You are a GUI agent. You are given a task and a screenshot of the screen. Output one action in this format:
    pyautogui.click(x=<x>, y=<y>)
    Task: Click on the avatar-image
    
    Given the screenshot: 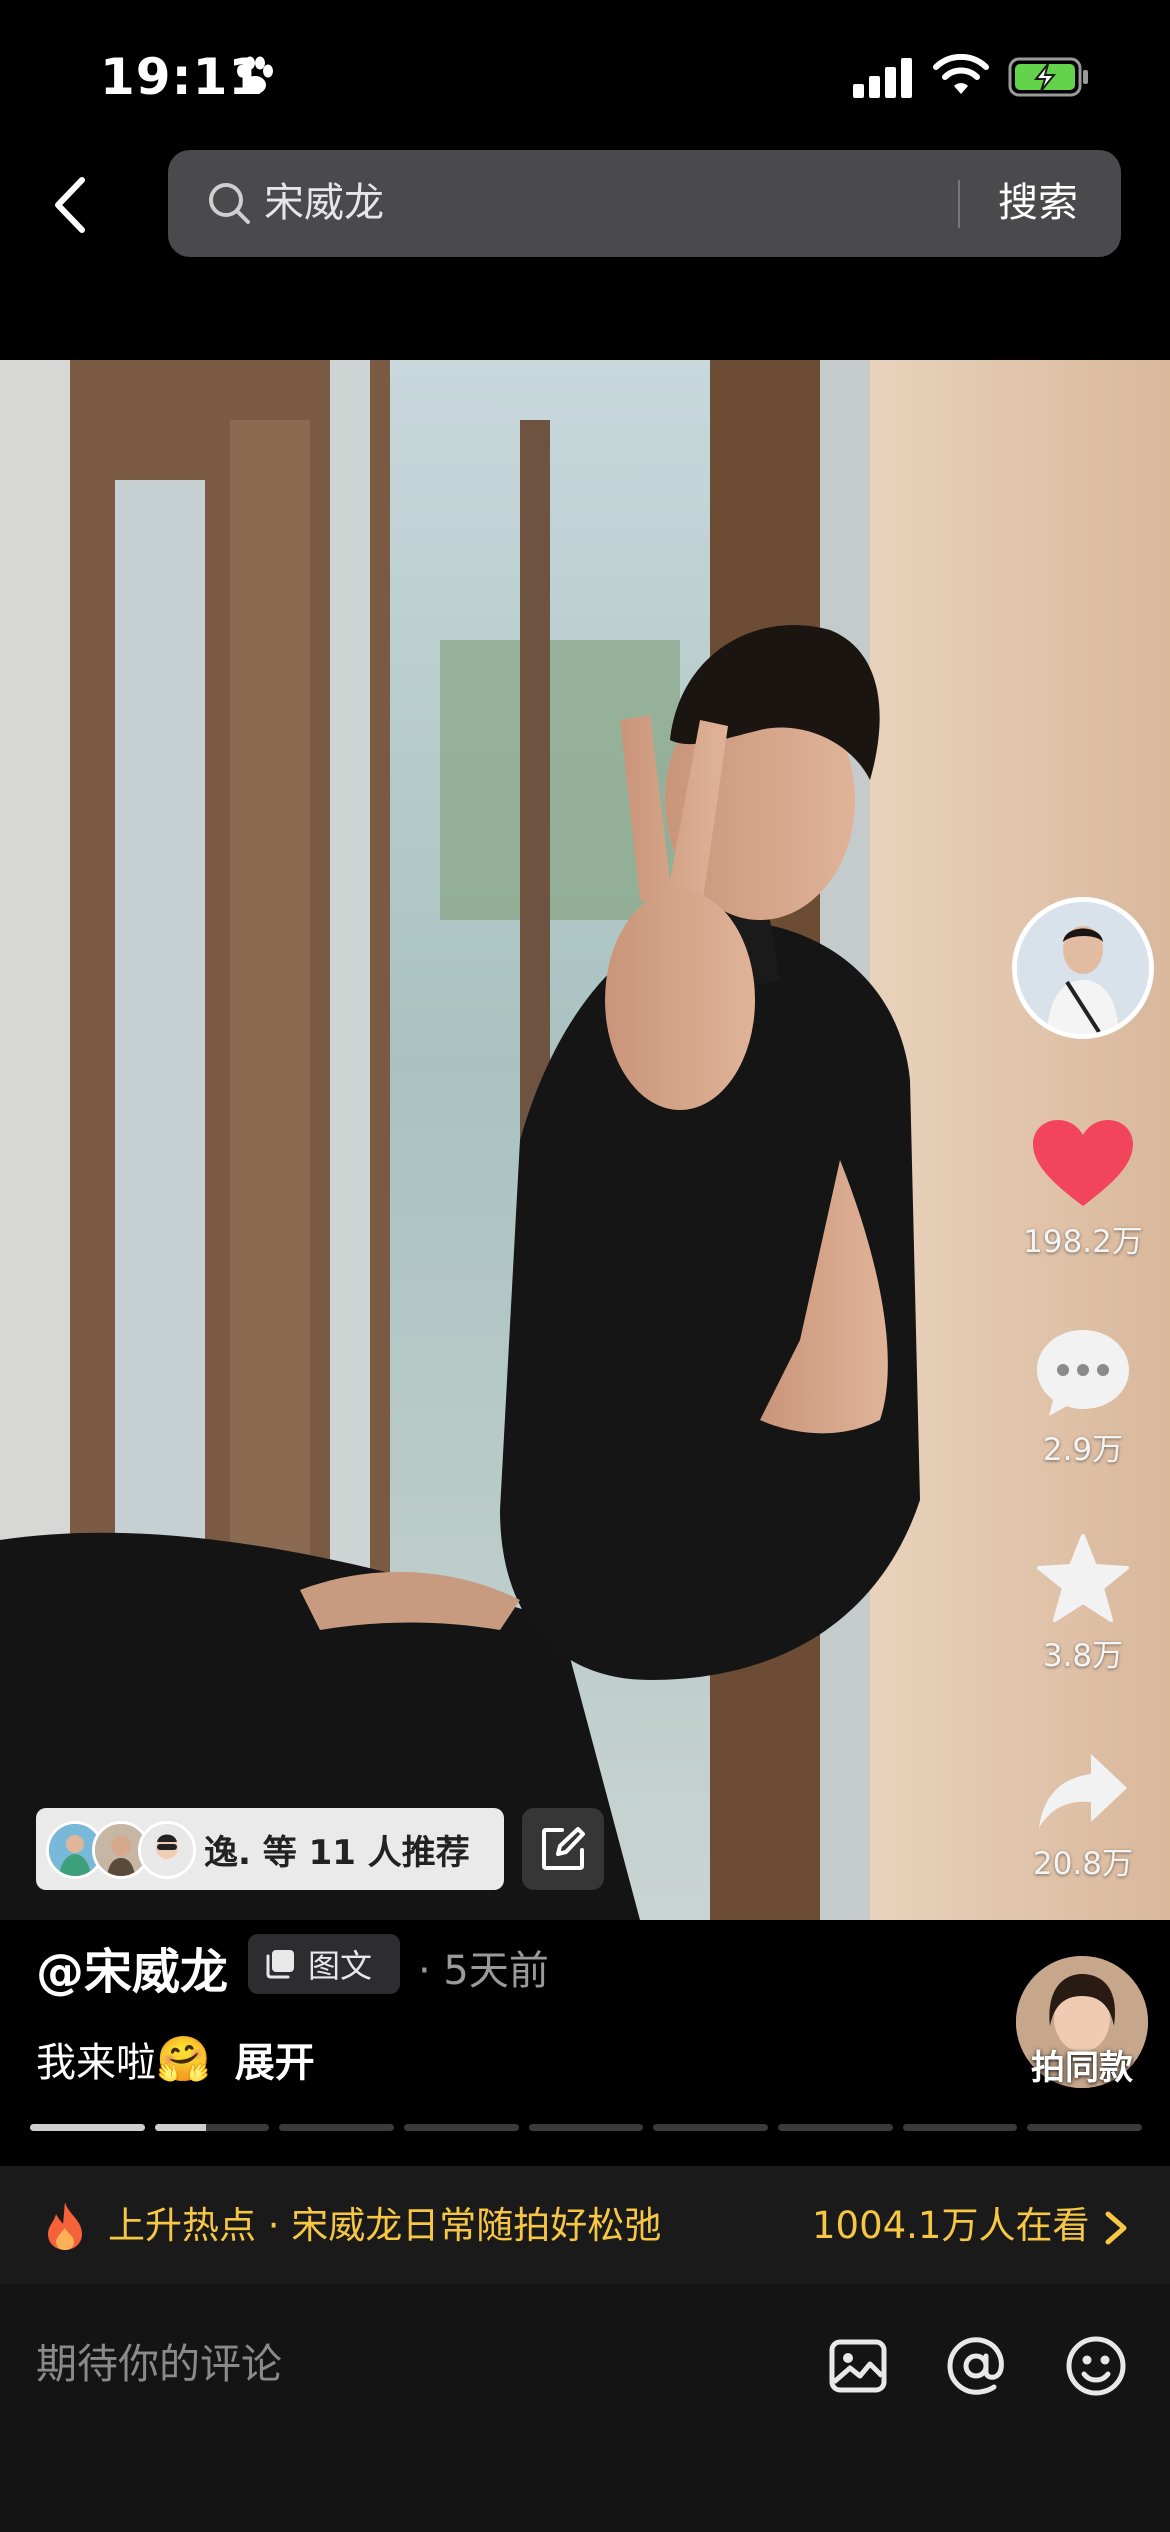 What is the action you would take?
    pyautogui.click(x=1083, y=968)
    